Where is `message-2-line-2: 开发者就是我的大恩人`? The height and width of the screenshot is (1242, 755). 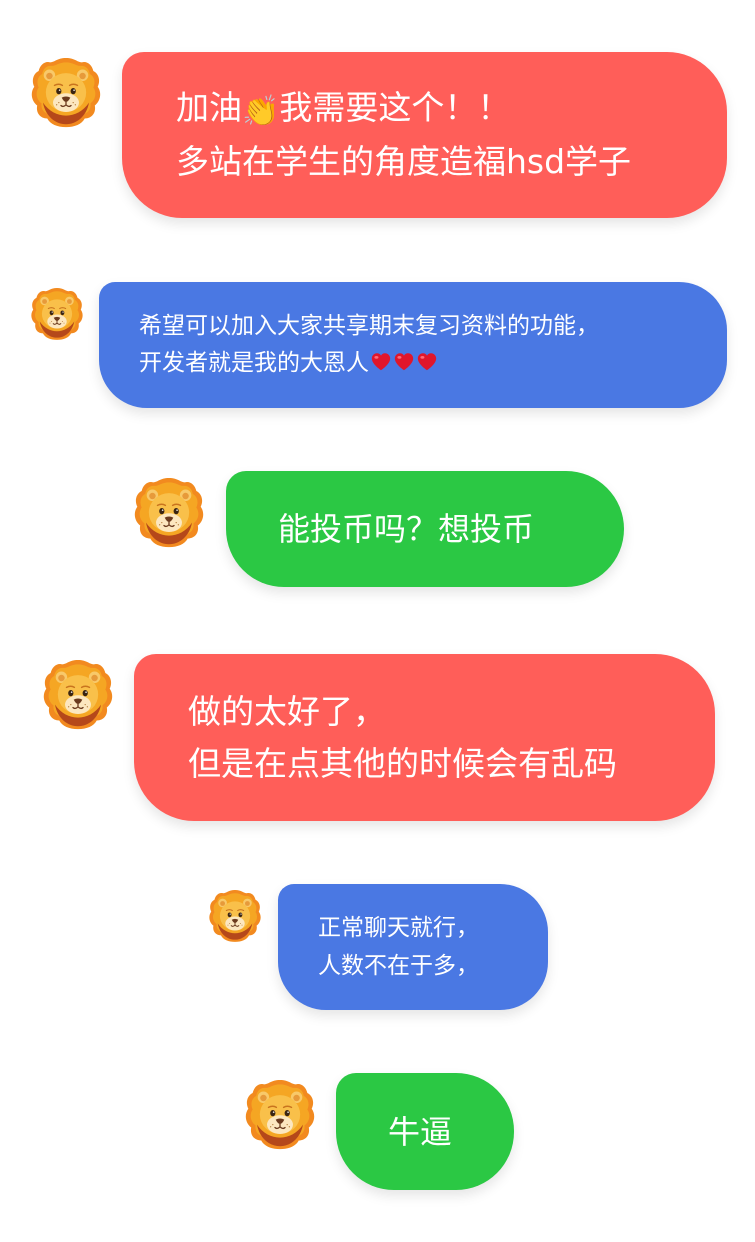
message-2-line-2: 开发者就是我的大恩人 is located at coordinates (433, 363).